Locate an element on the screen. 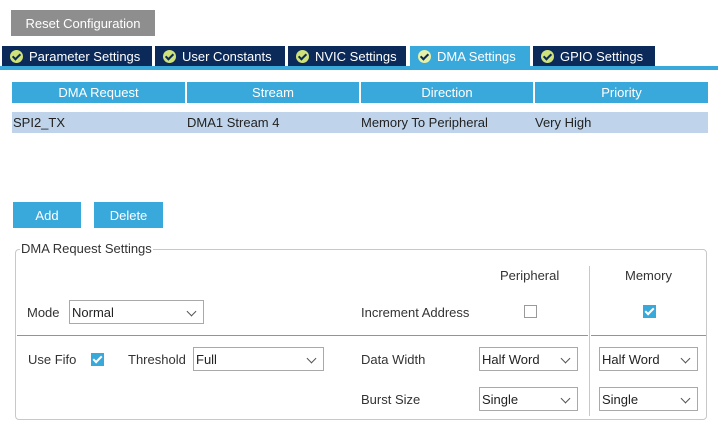  burst-size-memory-select: Single is located at coordinates (648, 399).